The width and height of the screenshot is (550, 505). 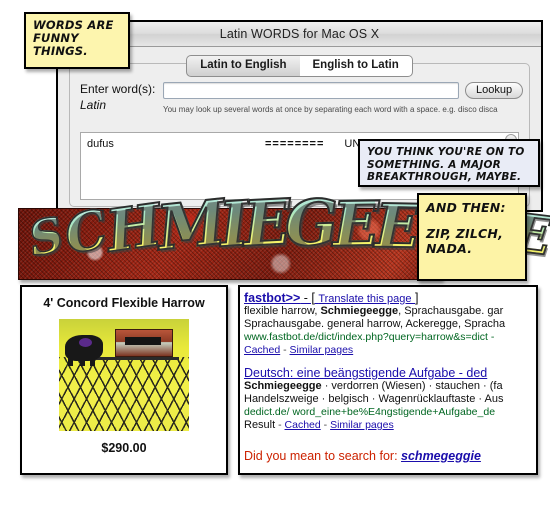 I want to click on snippet-pre: flexible harrow,, so click(x=282, y=311).